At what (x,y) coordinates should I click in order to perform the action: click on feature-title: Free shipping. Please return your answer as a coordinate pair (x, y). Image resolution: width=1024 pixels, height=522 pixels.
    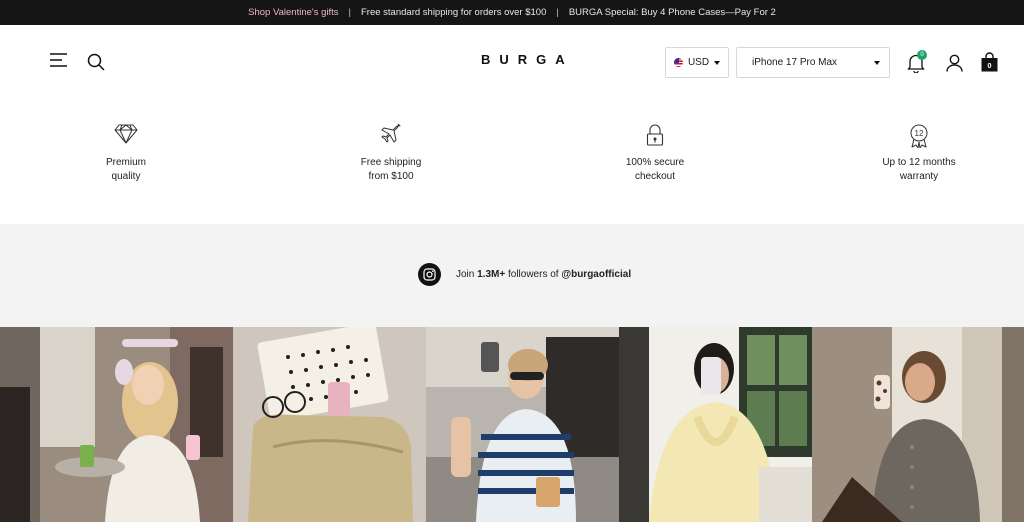
    Looking at the image, I should click on (391, 162).